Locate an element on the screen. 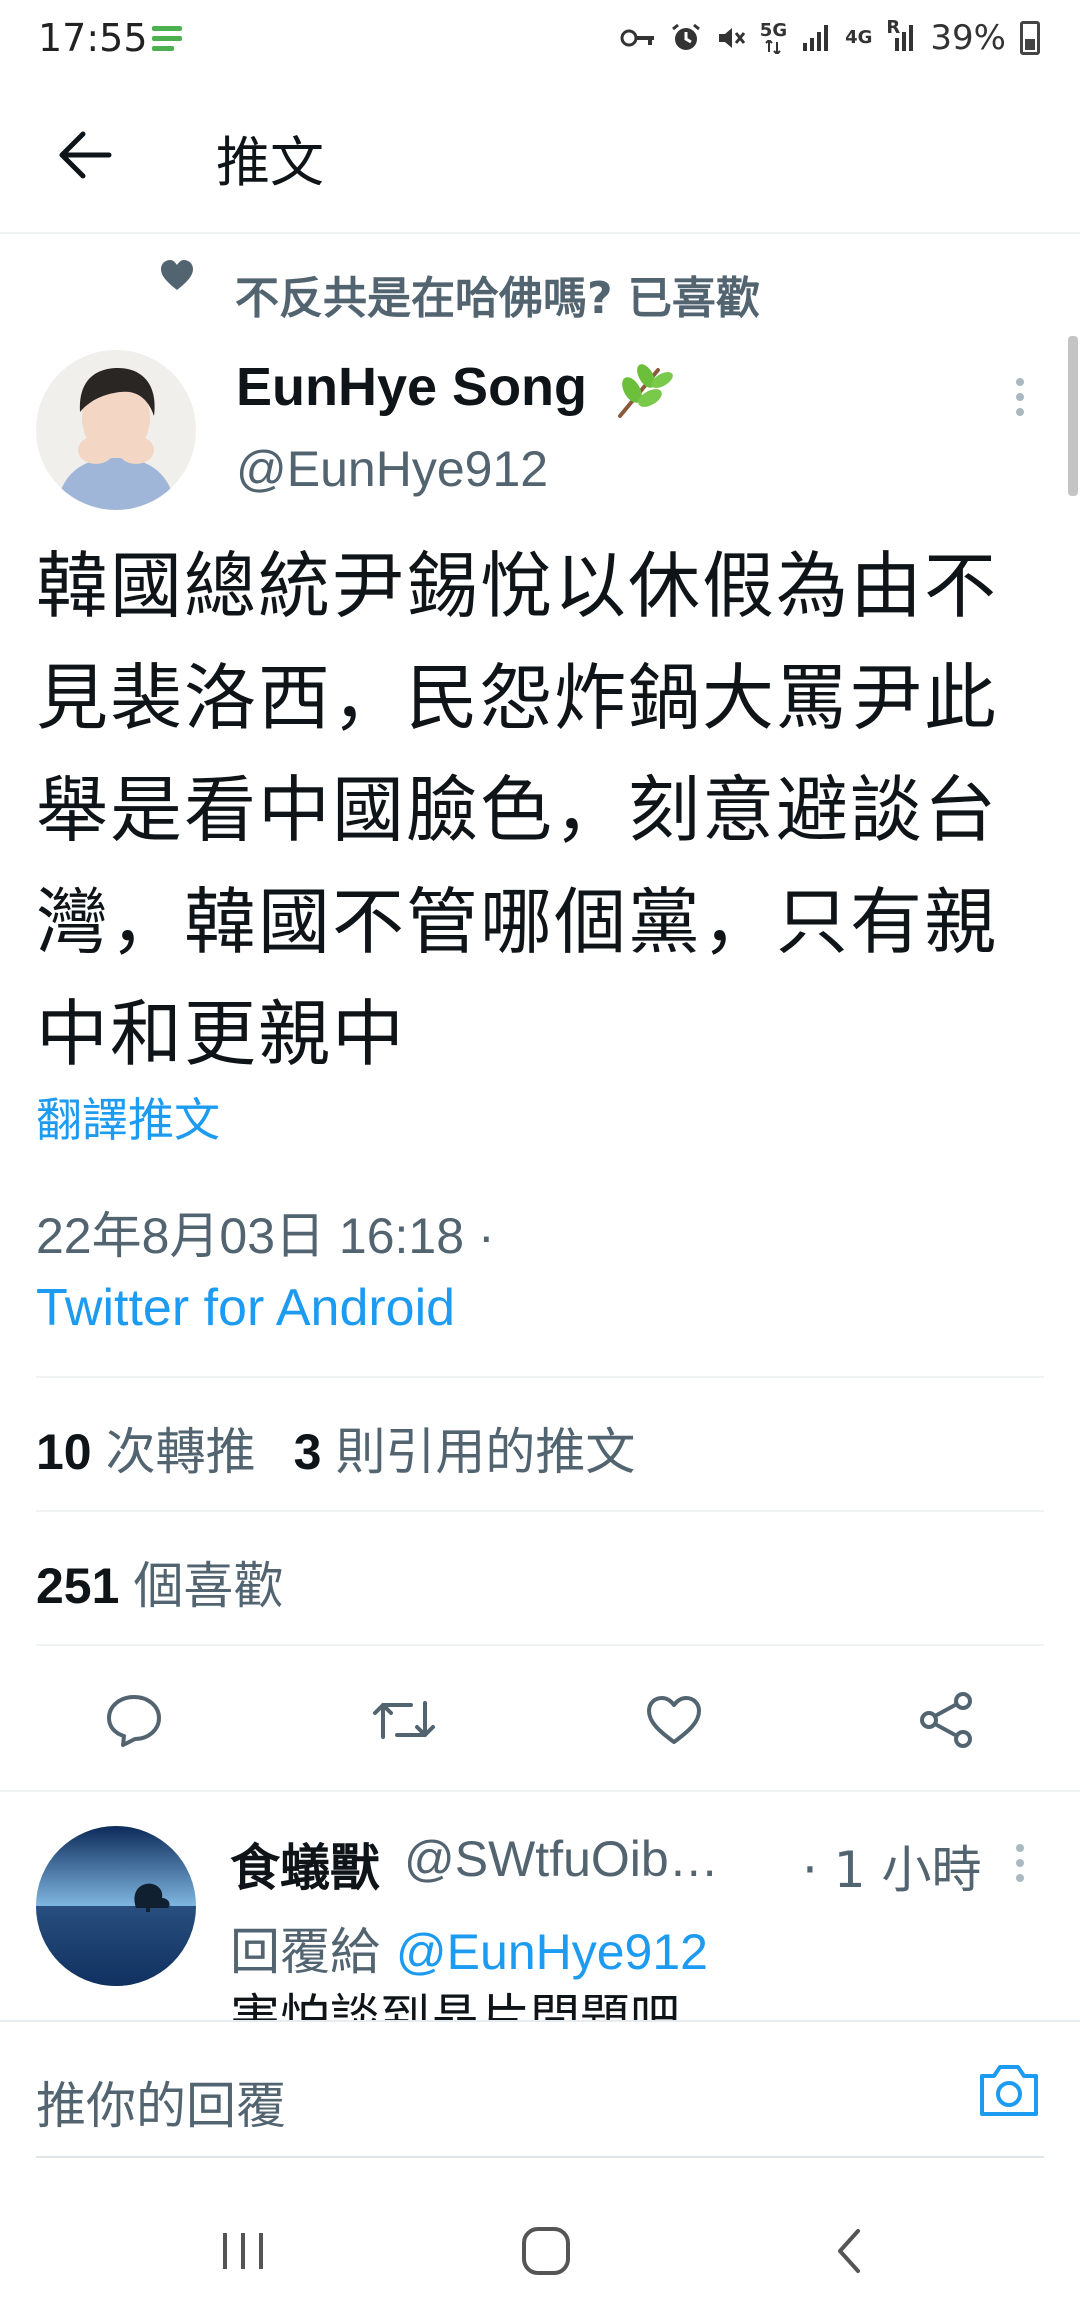 This screenshot has height=2316, width=1080. reply-input: 推你的回覆 is located at coordinates (161, 2102).